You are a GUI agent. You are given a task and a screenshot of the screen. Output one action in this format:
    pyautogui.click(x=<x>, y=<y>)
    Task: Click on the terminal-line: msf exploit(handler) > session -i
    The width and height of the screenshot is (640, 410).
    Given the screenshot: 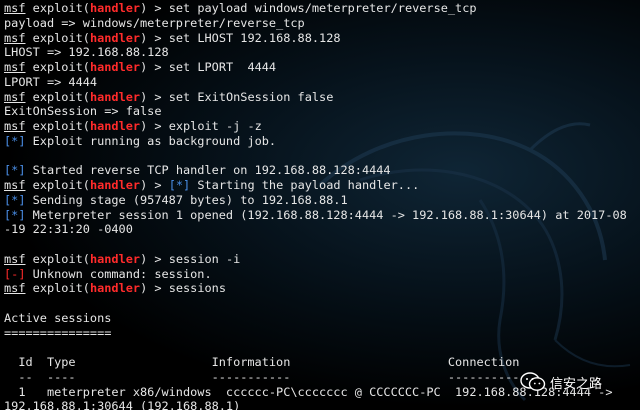 What is the action you would take?
    pyautogui.click(x=315, y=259)
    